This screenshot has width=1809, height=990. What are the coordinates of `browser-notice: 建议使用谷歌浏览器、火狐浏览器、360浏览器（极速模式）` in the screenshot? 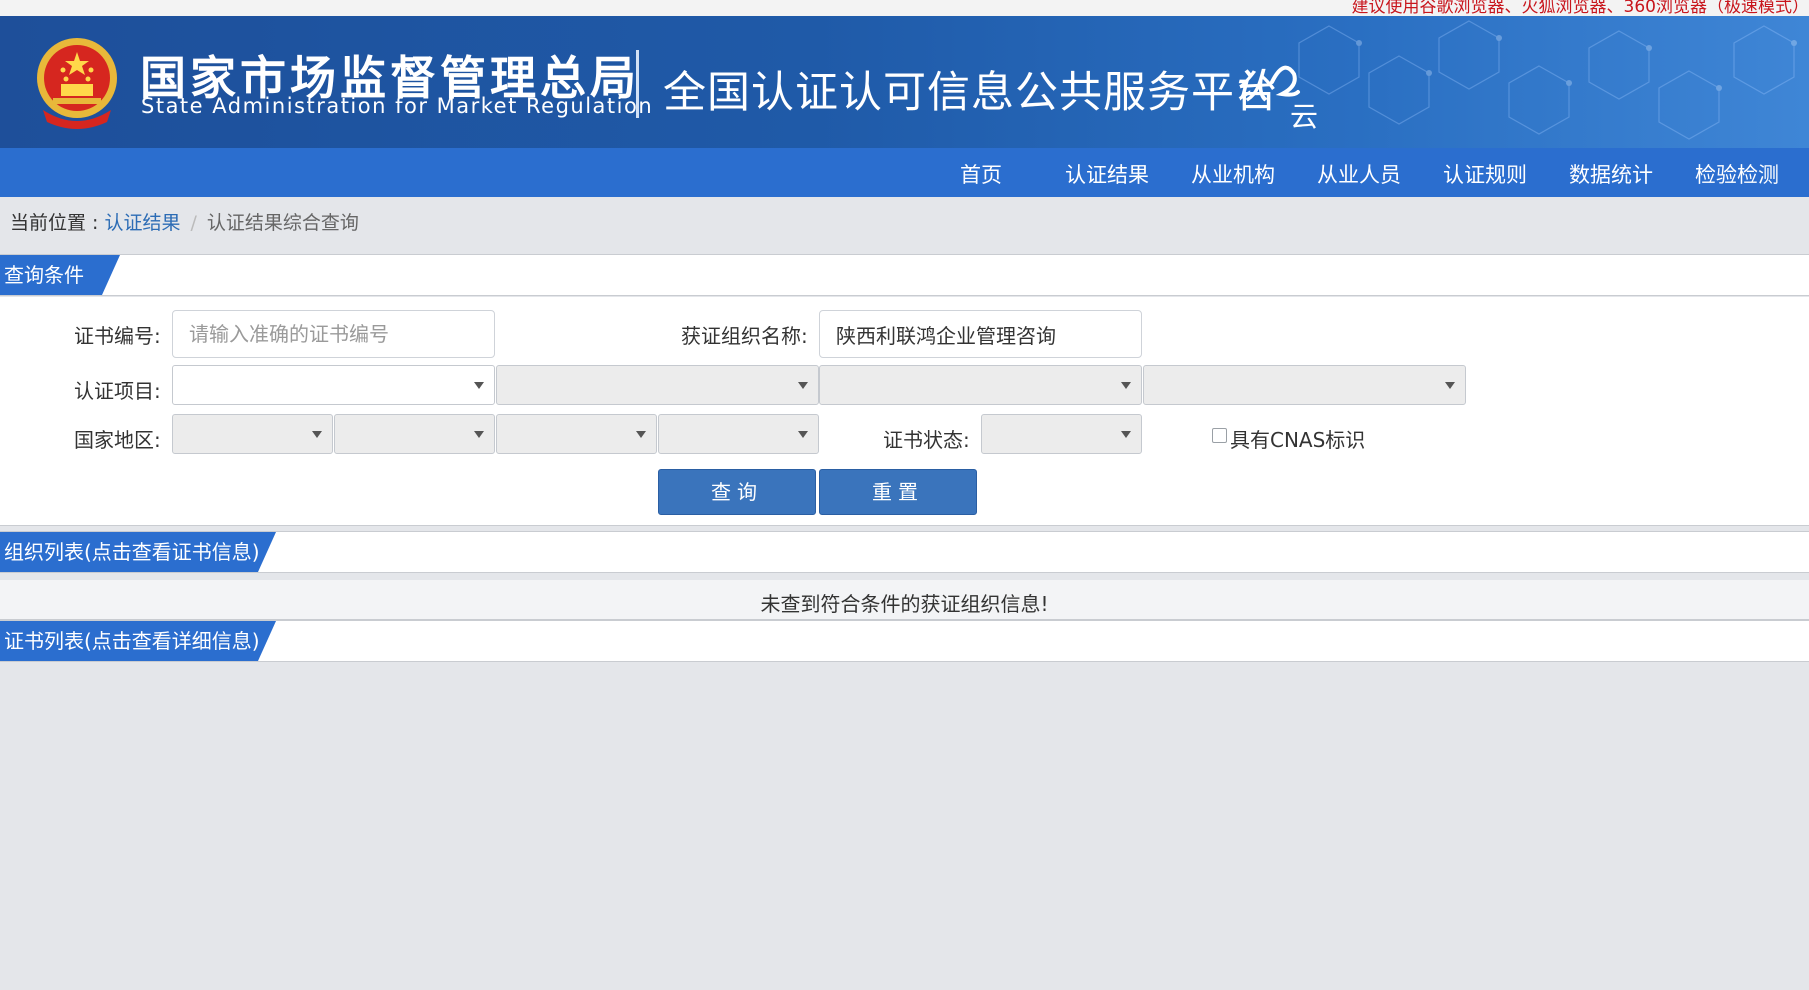 It's located at (1580, 8).